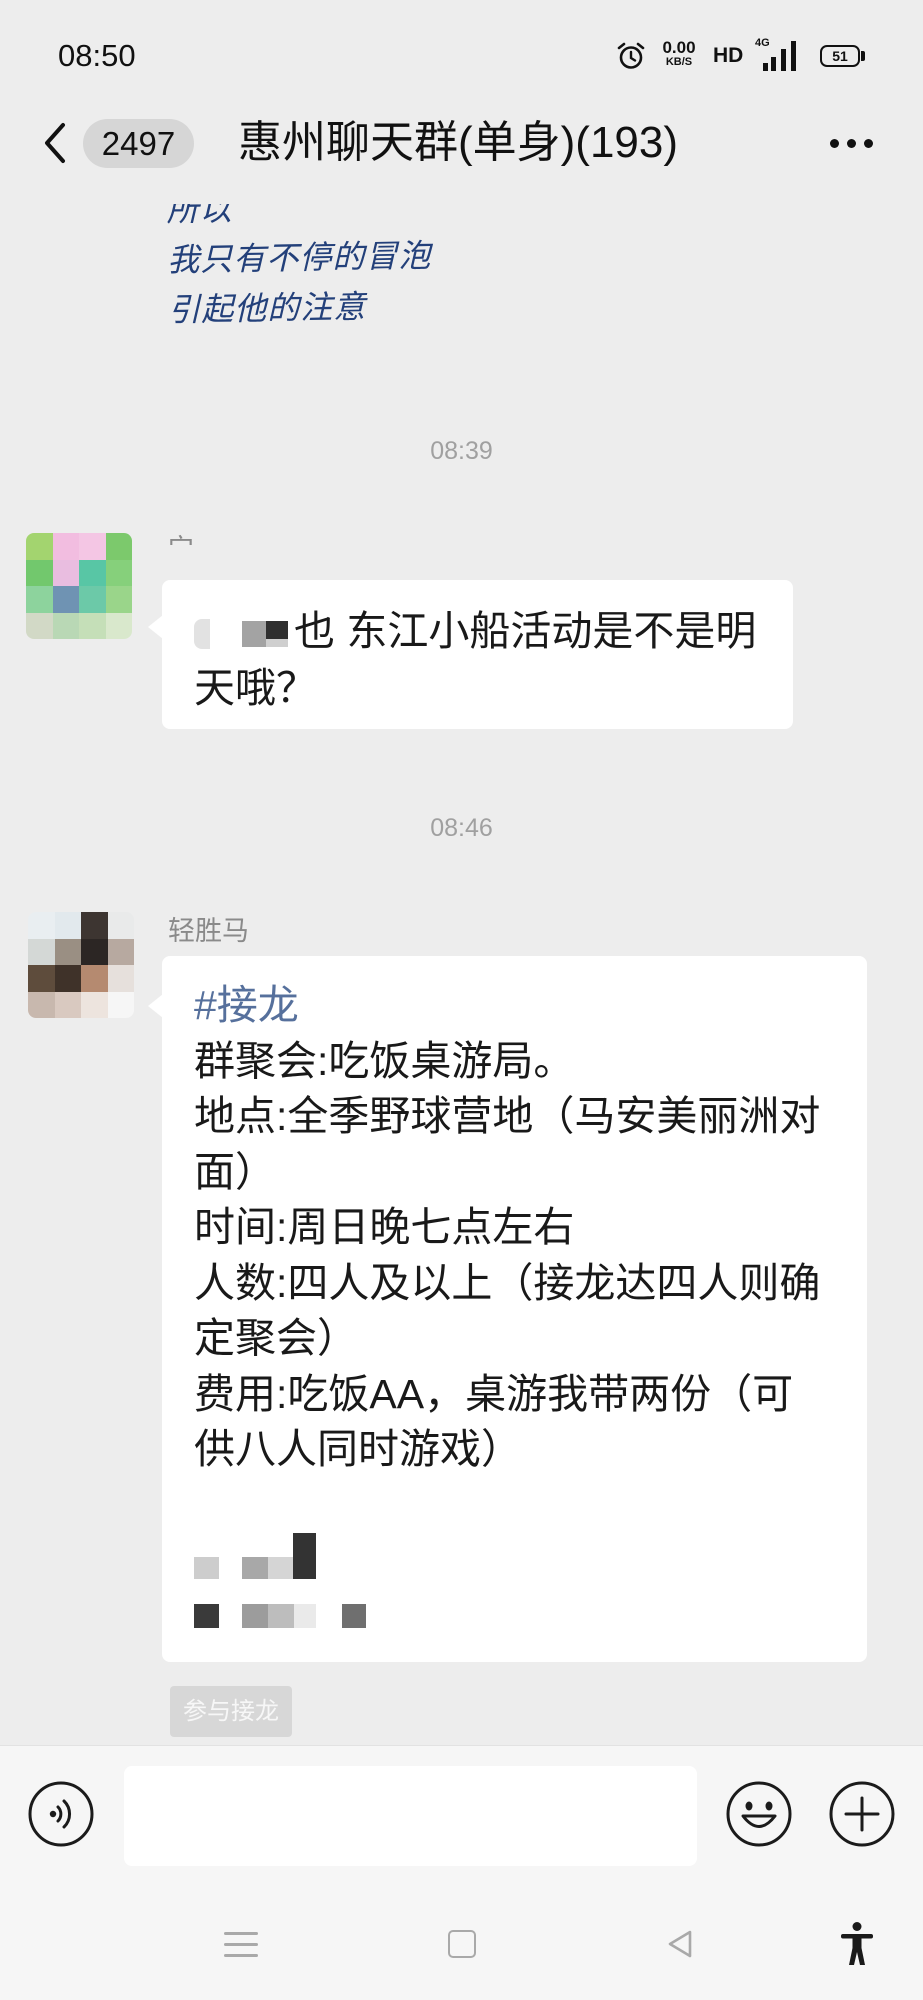  Describe the element at coordinates (477, 654) in the screenshot. I see `message-bubble: 也 东江小船活动是不是明天哦？` at that location.